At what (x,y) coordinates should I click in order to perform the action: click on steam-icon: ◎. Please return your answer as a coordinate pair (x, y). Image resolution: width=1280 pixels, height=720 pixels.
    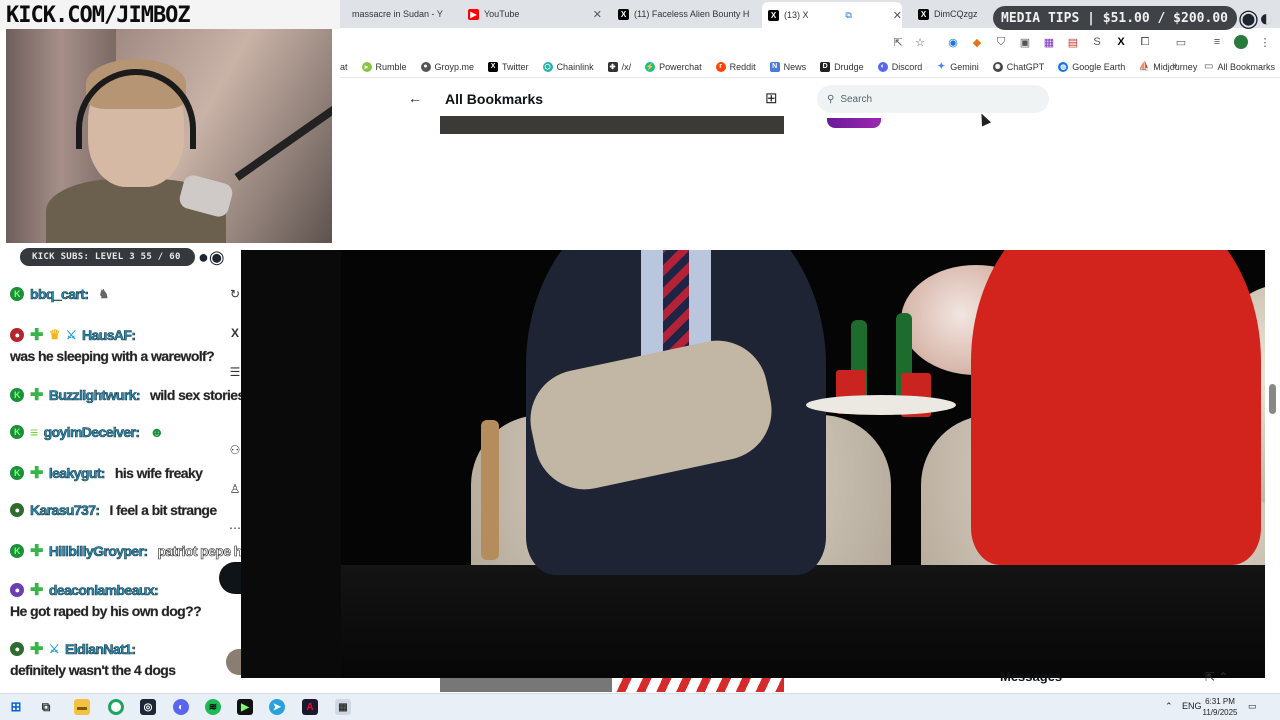
    Looking at the image, I should click on (148, 707).